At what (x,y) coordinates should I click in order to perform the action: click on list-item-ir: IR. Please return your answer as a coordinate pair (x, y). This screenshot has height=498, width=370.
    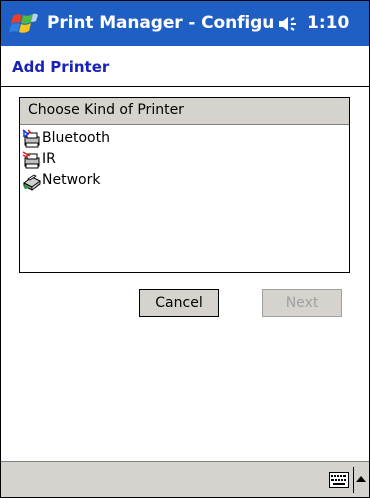
    Looking at the image, I should click on (182, 160).